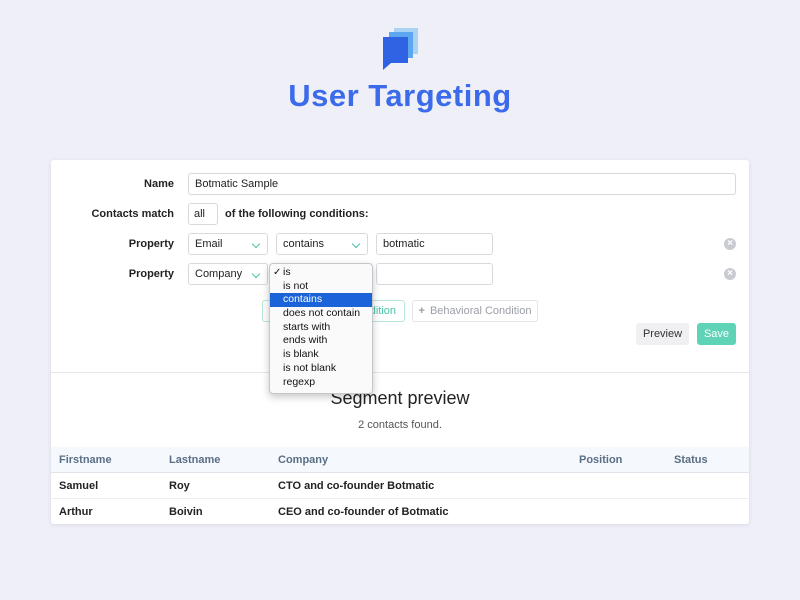 This screenshot has height=600, width=800. I want to click on dropdown-option-ends-with: ends with, so click(321, 341).